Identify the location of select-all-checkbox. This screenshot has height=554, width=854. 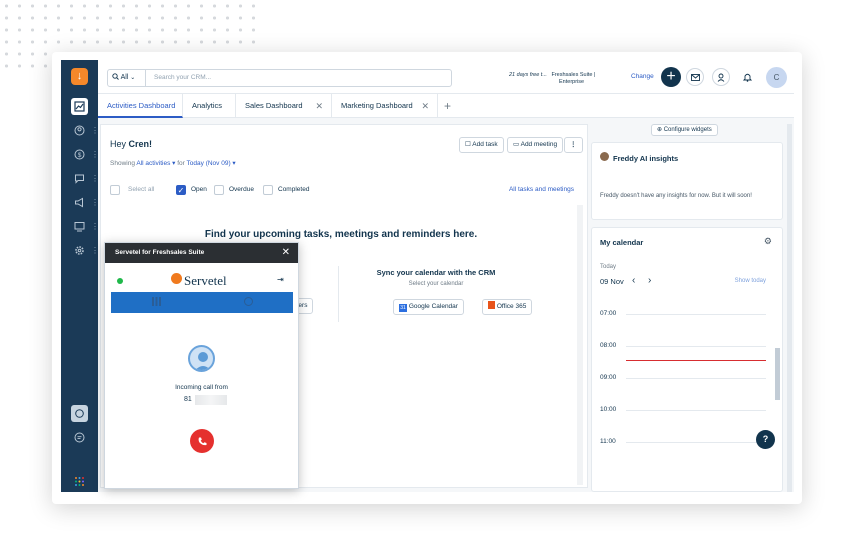
(115, 190).